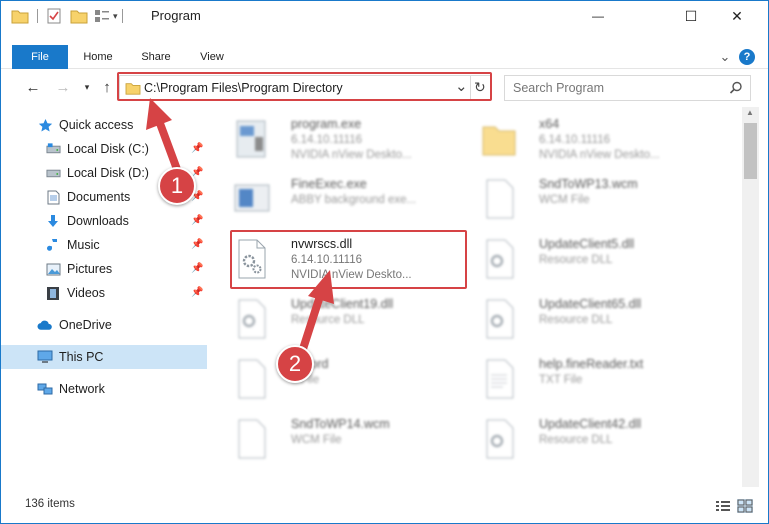 Image resolution: width=769 pixels, height=524 pixels. I want to click on close-button: ✕, so click(737, 16).